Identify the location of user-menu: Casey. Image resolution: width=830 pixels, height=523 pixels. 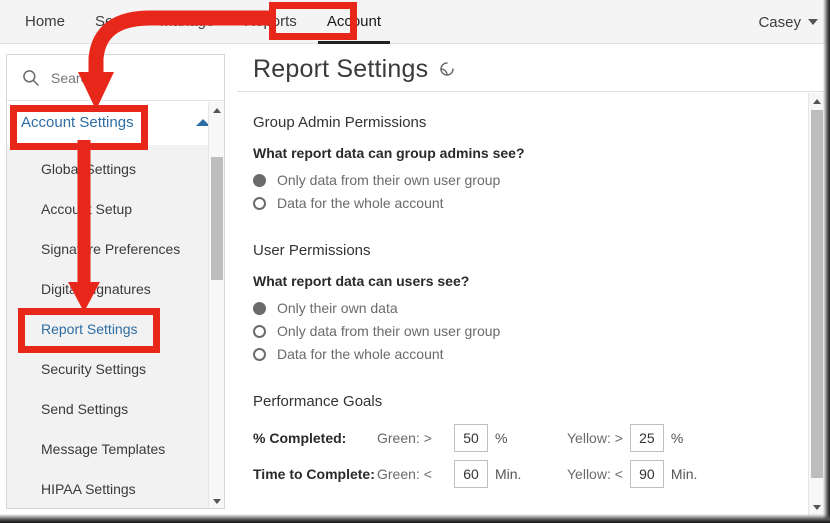
(788, 22).